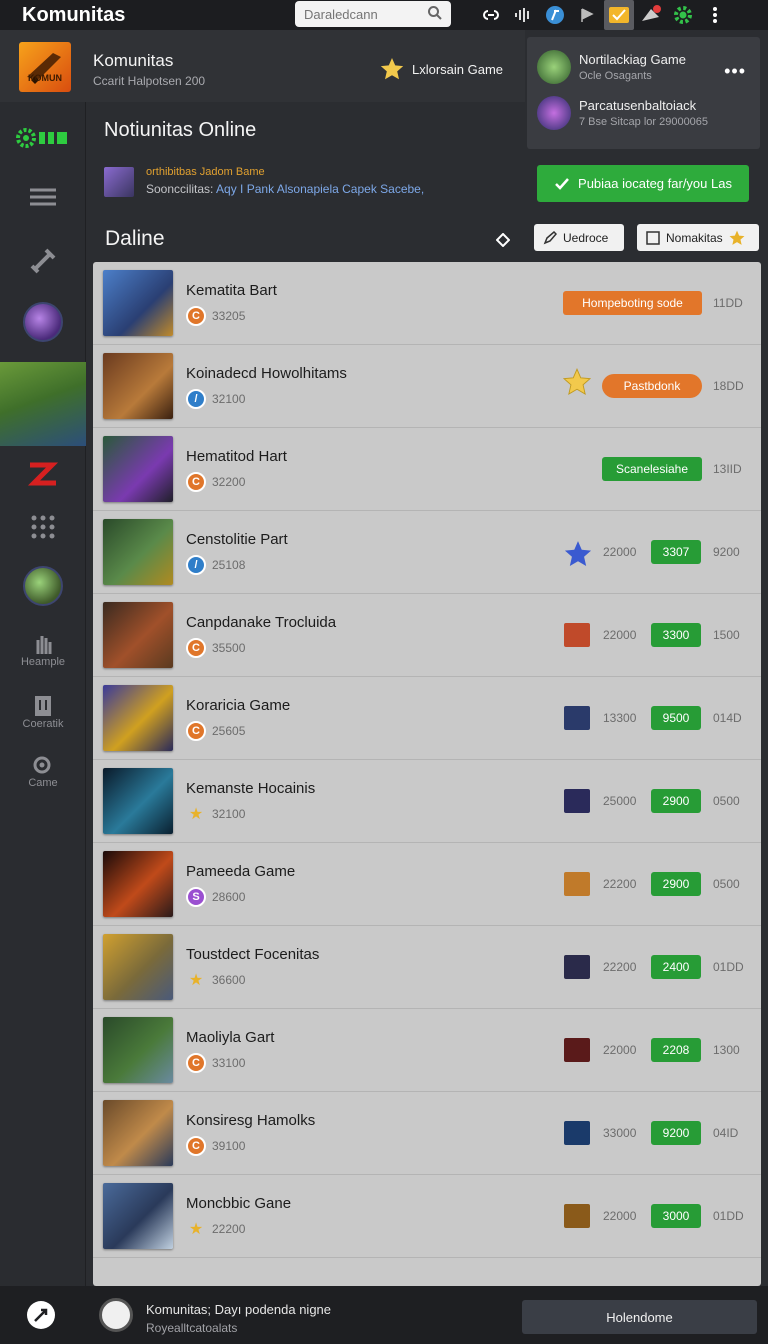 This screenshot has height=1344, width=768. Describe the element at coordinates (676, 1133) in the screenshot. I see `status-badge: 9200` at that location.